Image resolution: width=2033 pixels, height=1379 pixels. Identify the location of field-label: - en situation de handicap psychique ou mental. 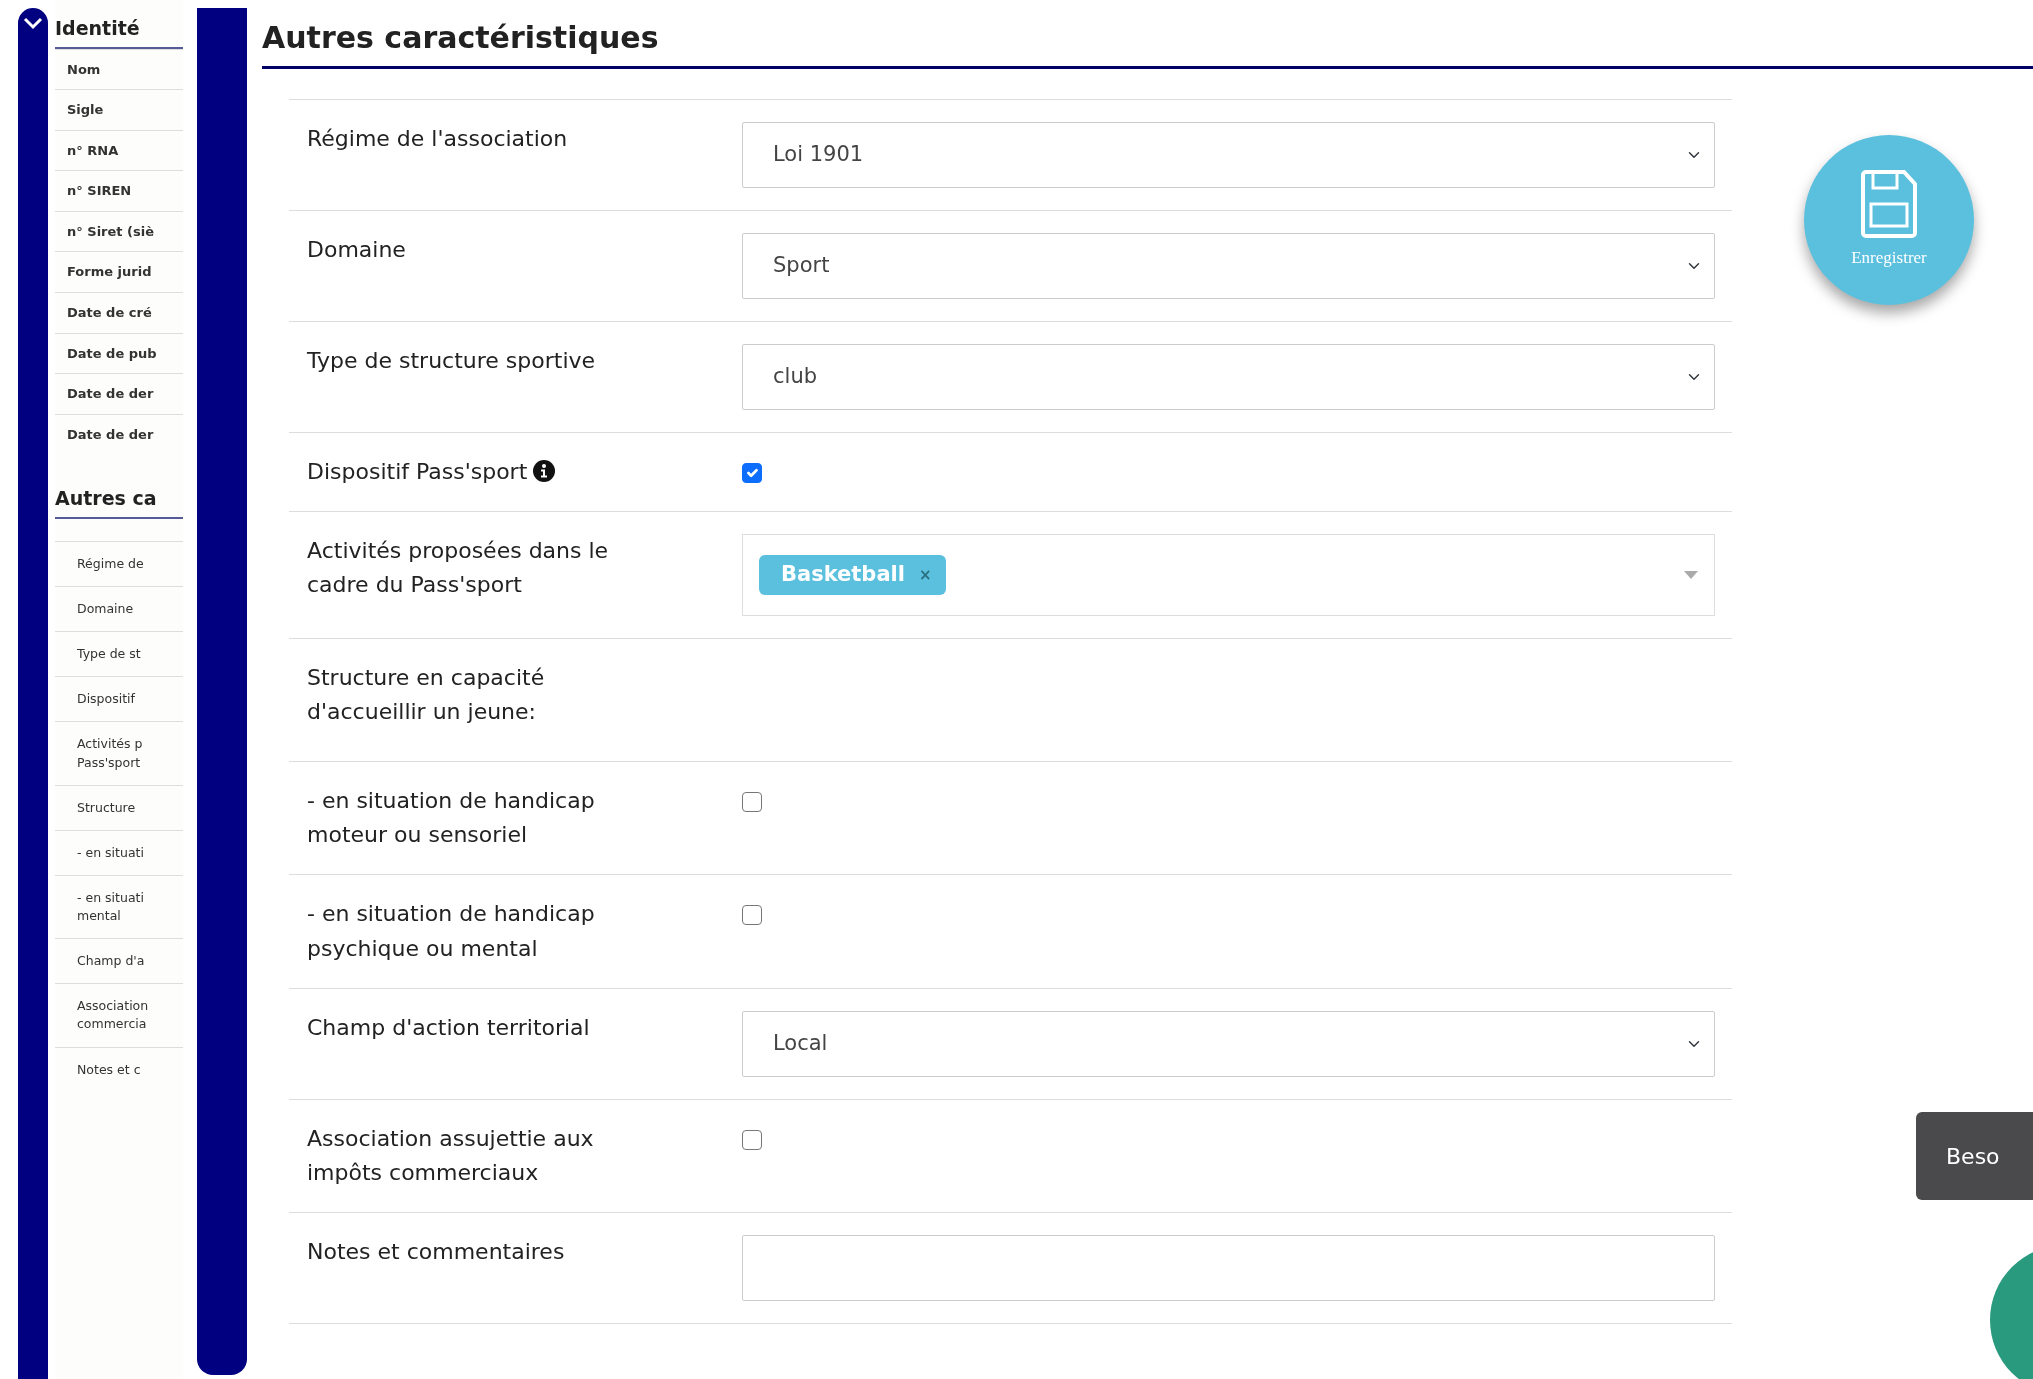
(451, 931).